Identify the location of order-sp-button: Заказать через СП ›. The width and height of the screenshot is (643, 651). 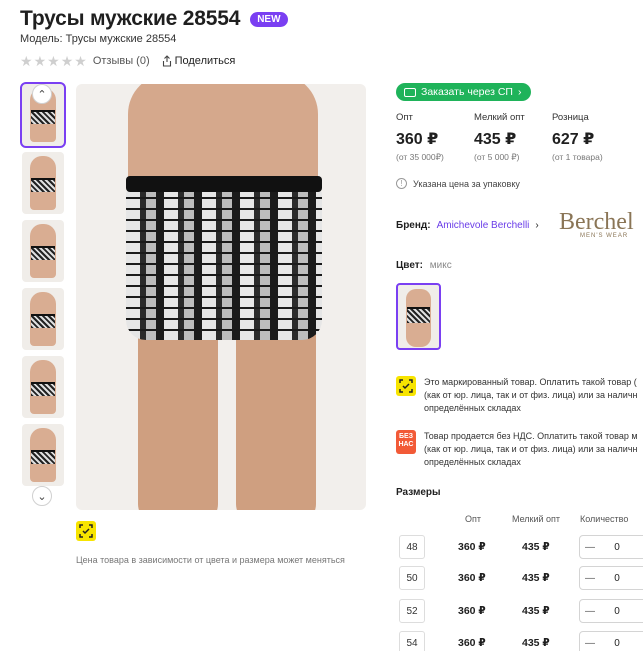
(464, 92).